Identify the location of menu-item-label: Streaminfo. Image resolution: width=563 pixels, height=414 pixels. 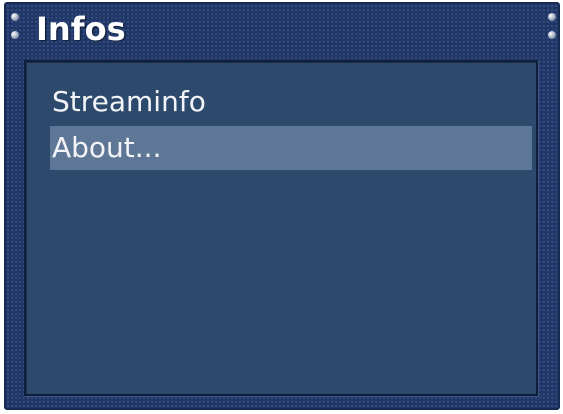
(129, 101).